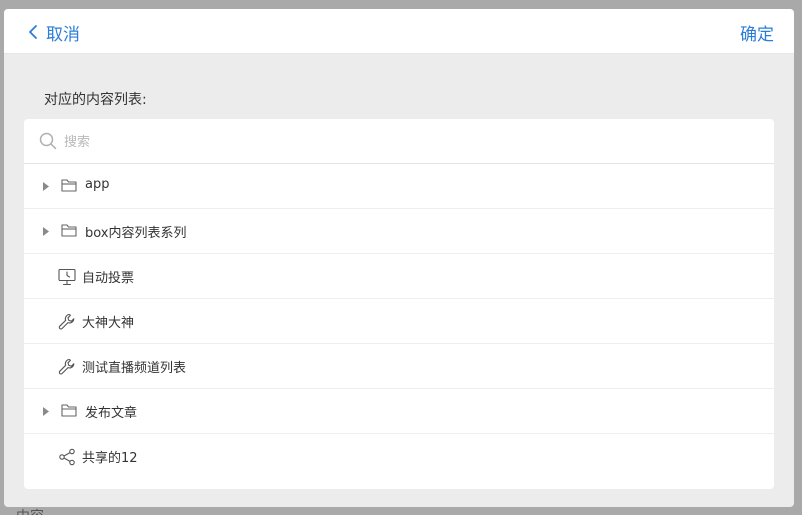 The image size is (802, 515). I want to click on list-item-label: app, so click(97, 184).